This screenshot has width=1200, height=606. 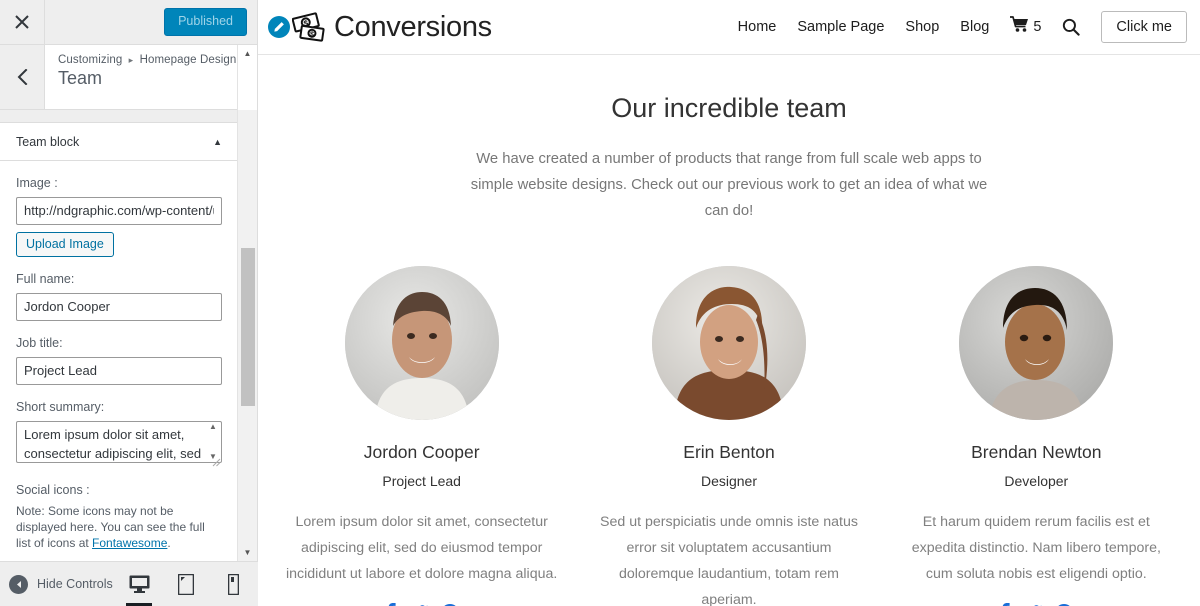 What do you see at coordinates (217, 141) in the screenshot?
I see `chevron-up-icon: ▲` at bounding box center [217, 141].